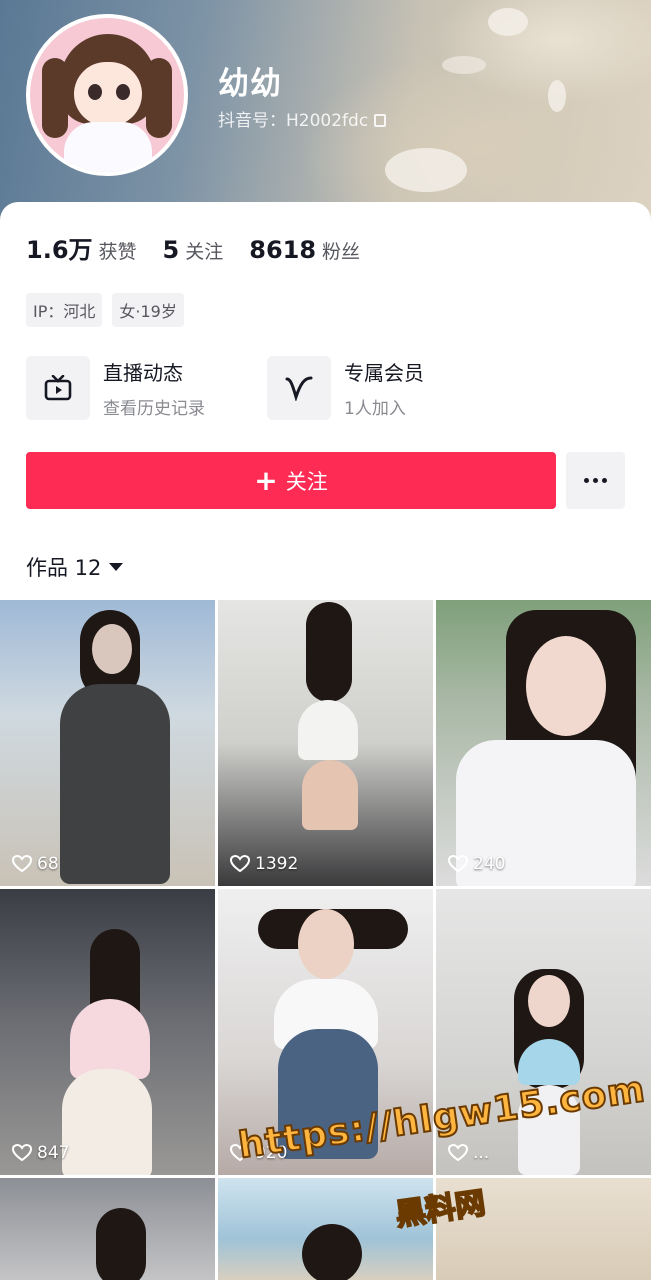  I want to click on tv-icon, so click(58, 388).